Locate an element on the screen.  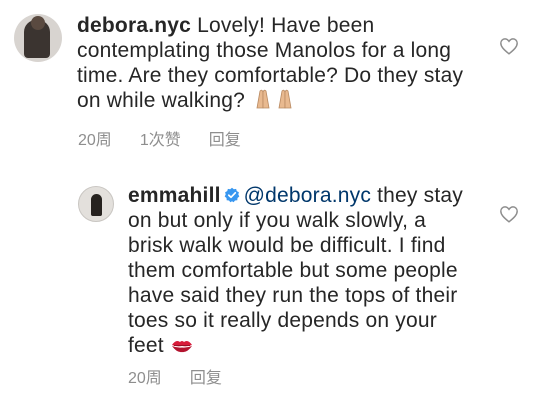
verified-badge-icon is located at coordinates (231, 195).